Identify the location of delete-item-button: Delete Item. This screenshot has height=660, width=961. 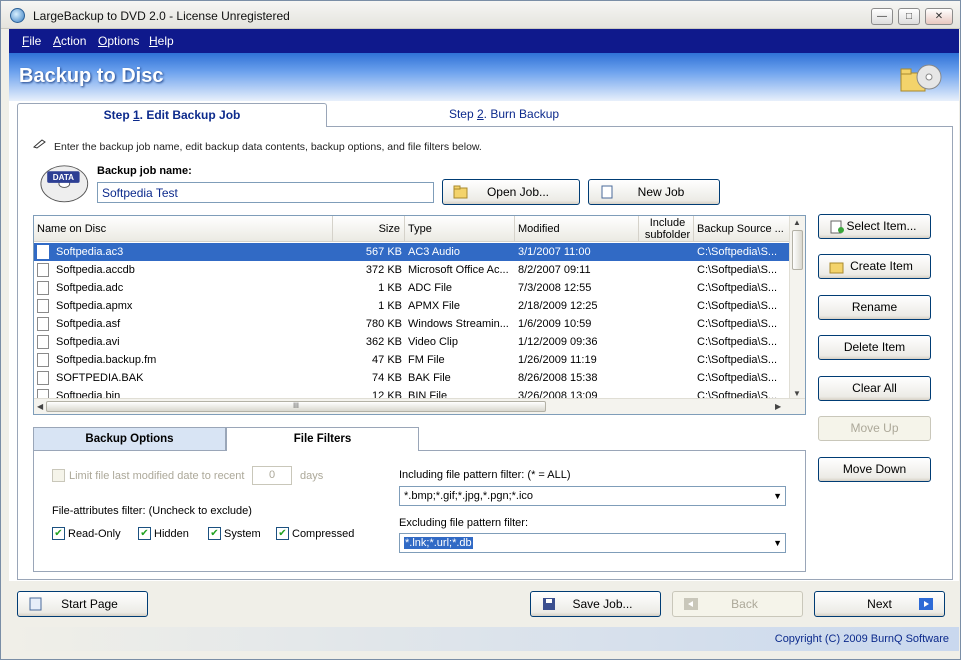
(874, 347).